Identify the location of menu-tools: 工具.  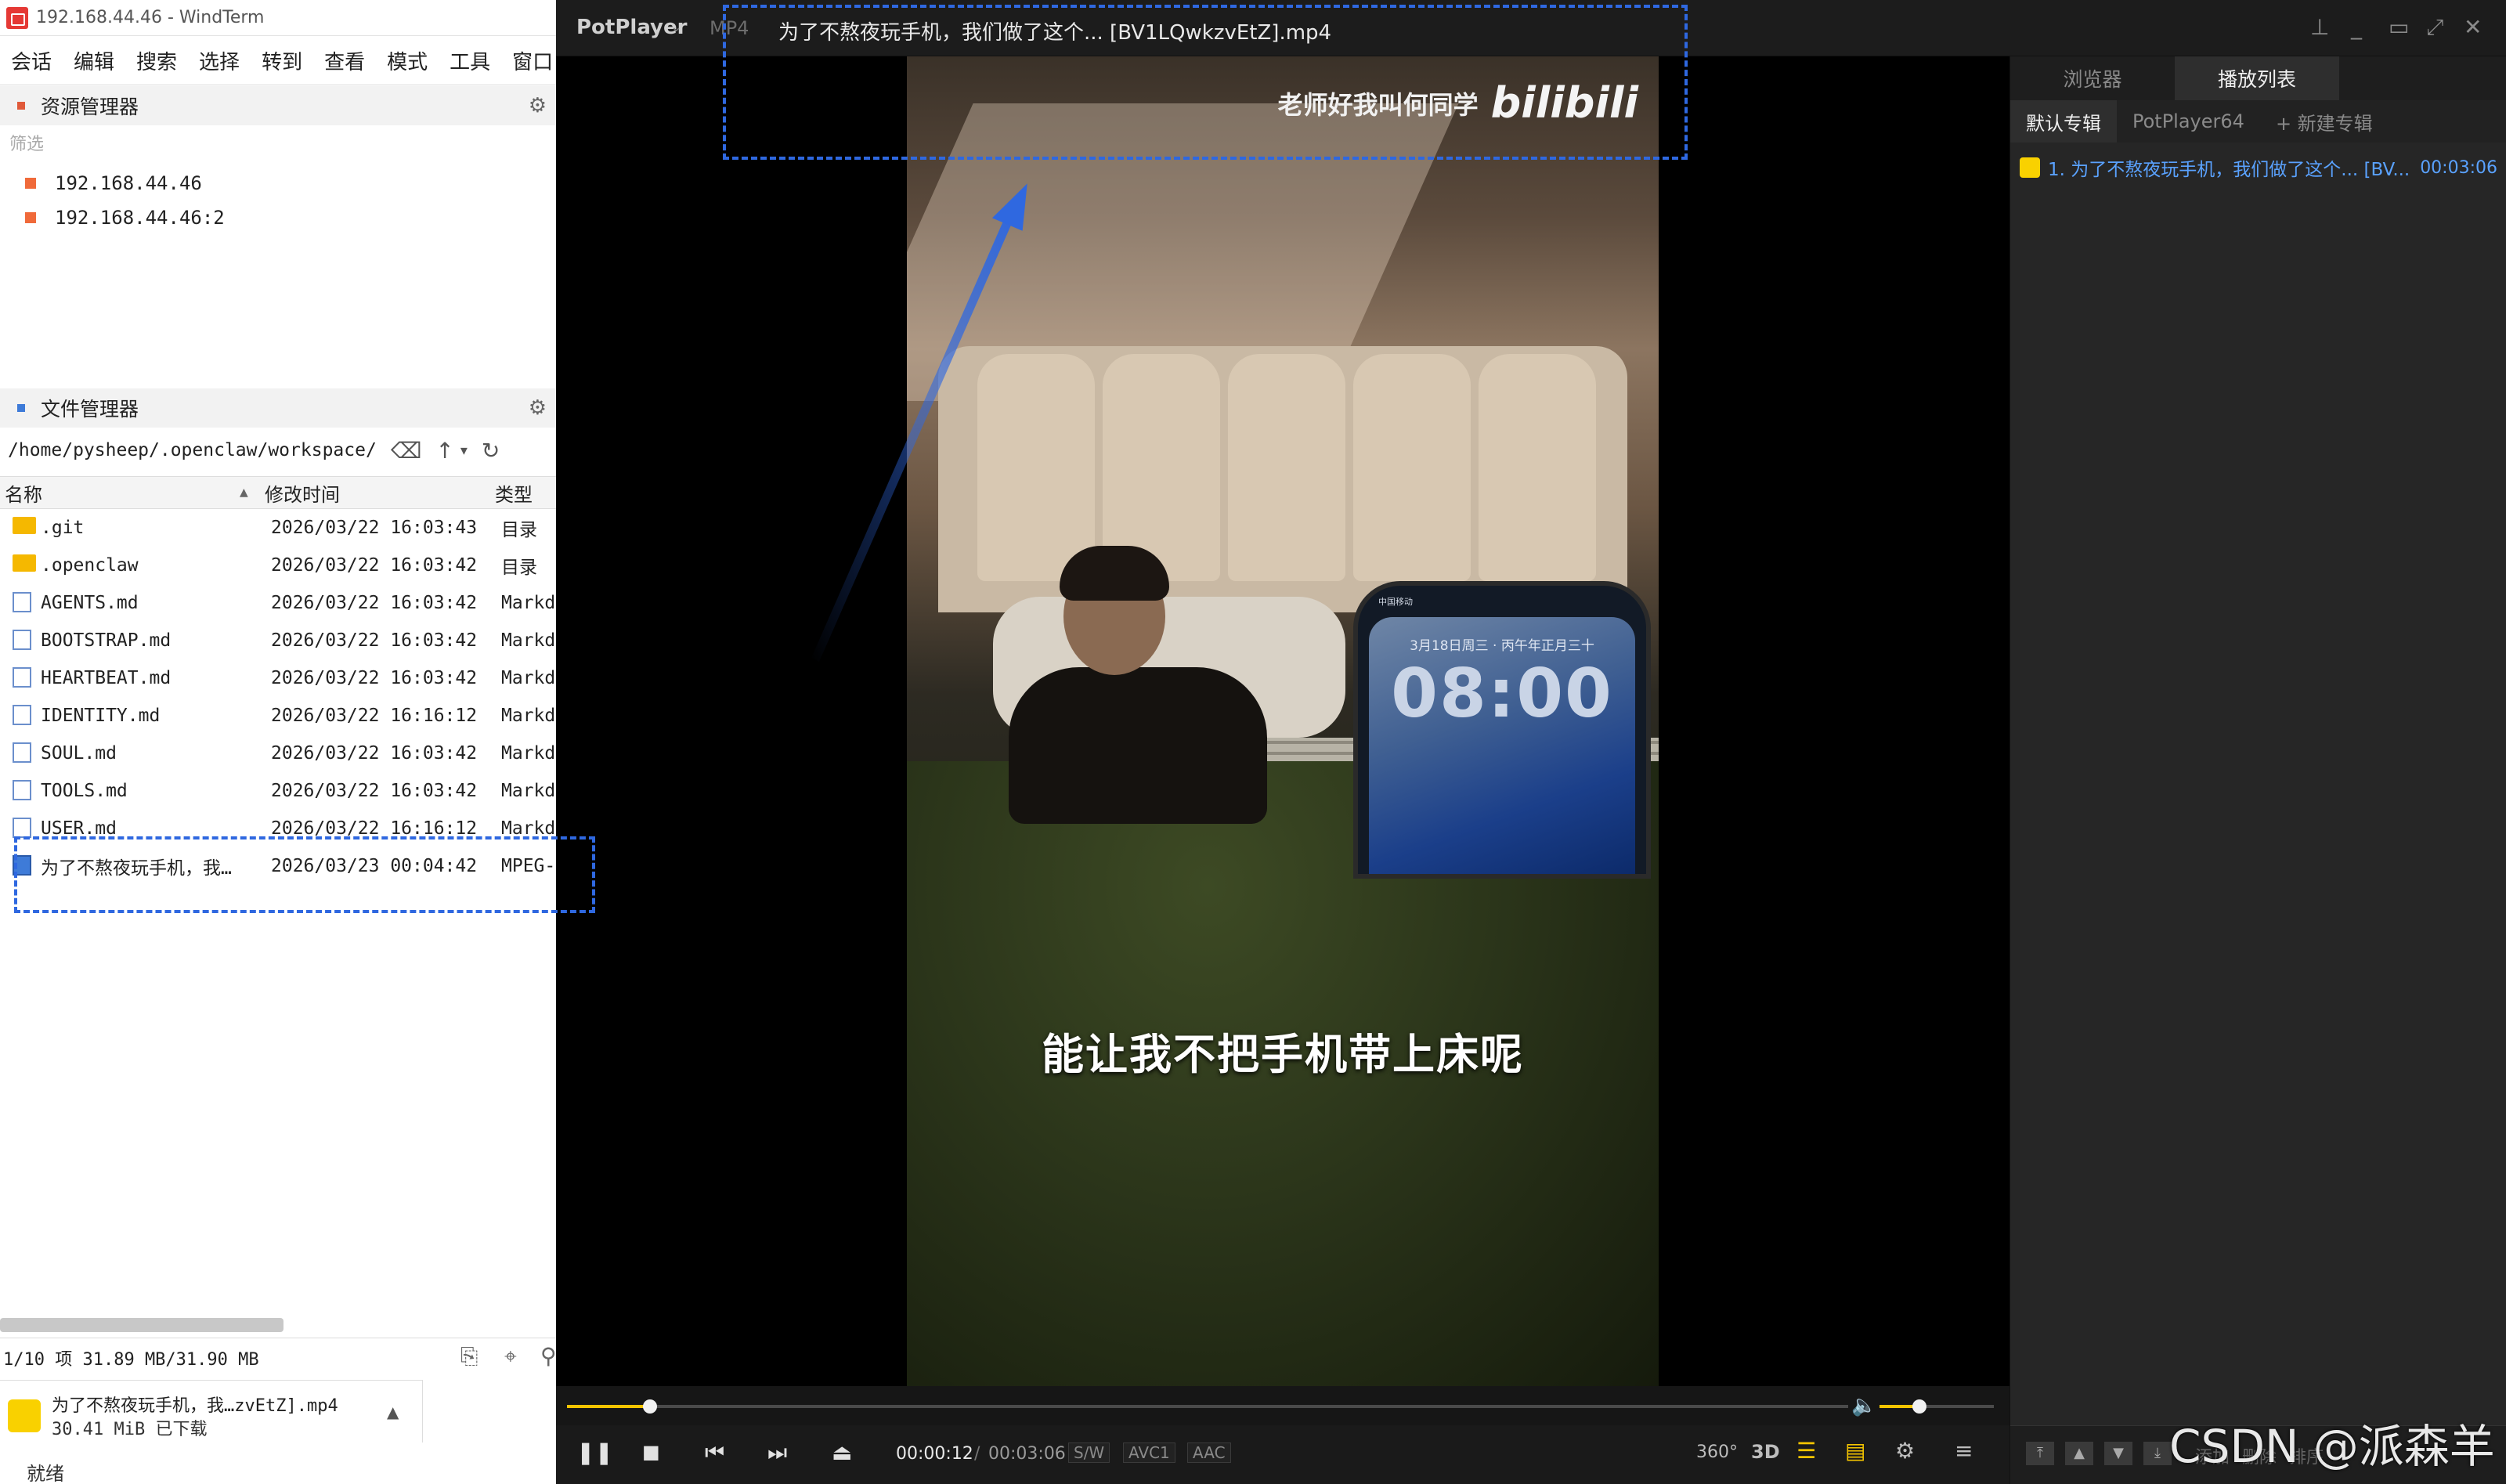
(470, 60).